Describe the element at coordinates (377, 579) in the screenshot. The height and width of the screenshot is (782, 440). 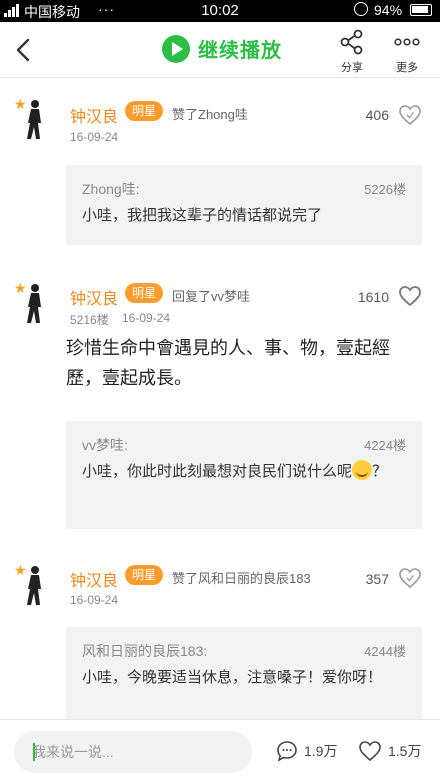
I see `like-count: 357` at that location.